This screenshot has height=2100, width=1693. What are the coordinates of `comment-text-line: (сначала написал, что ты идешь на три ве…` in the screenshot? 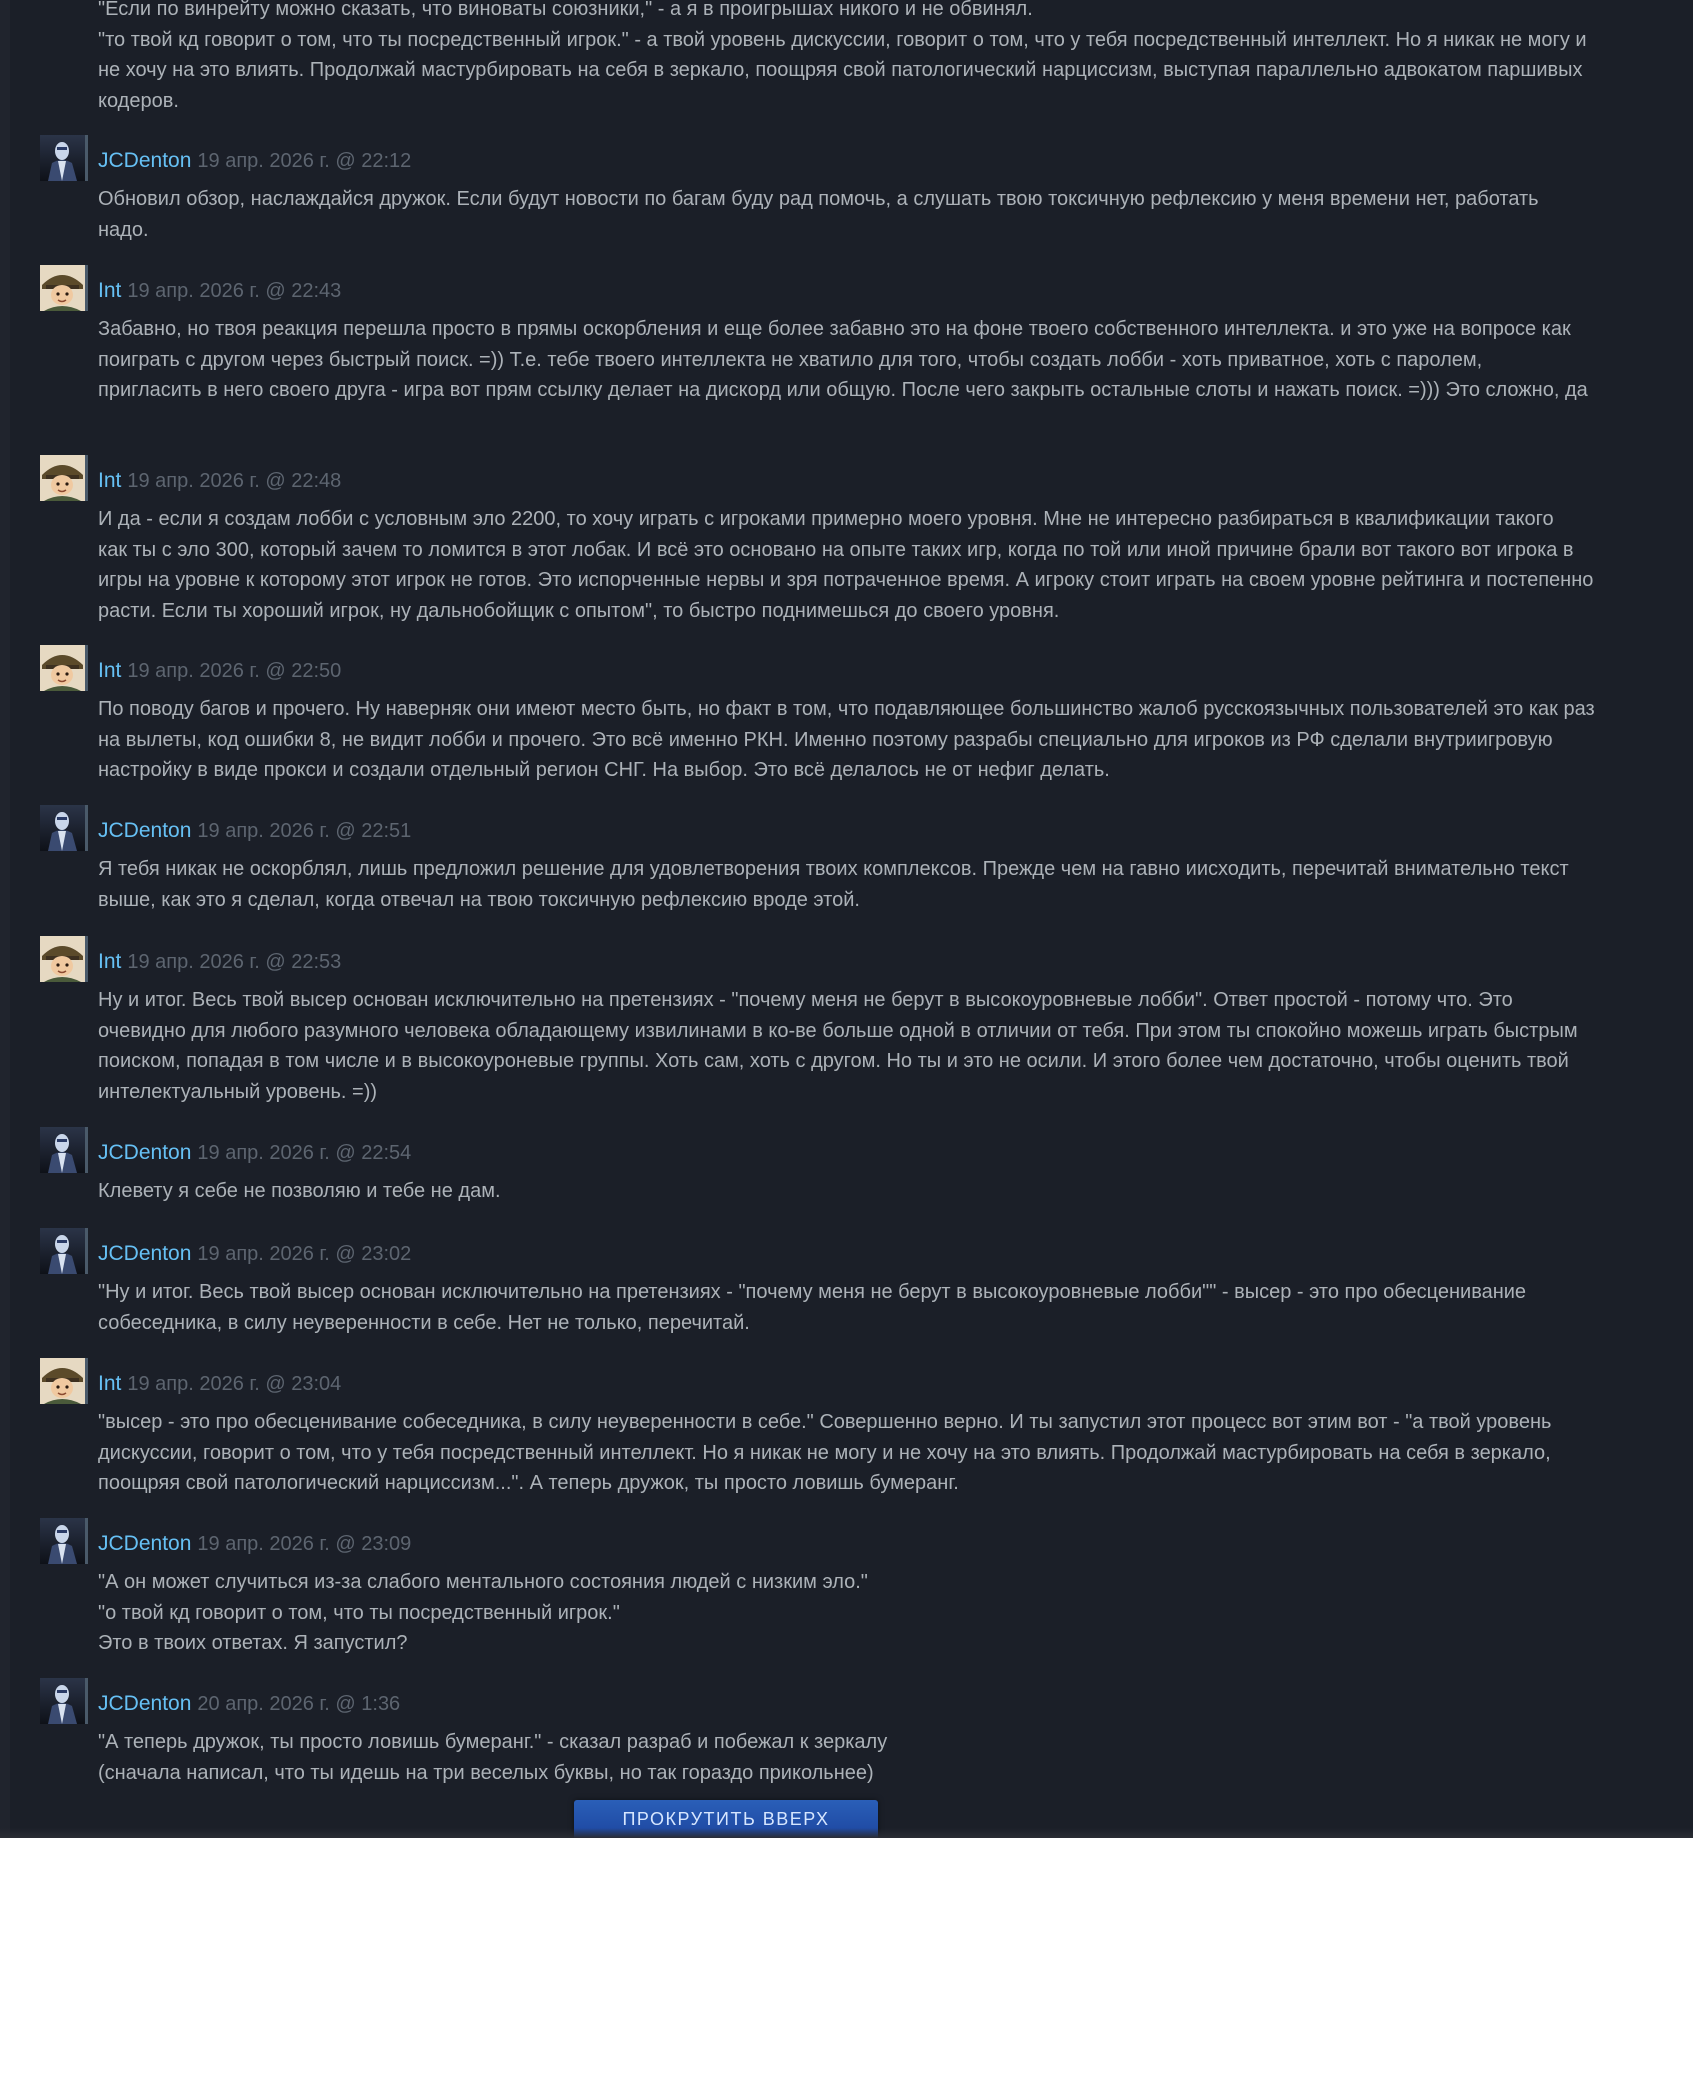 It's located at (486, 1772).